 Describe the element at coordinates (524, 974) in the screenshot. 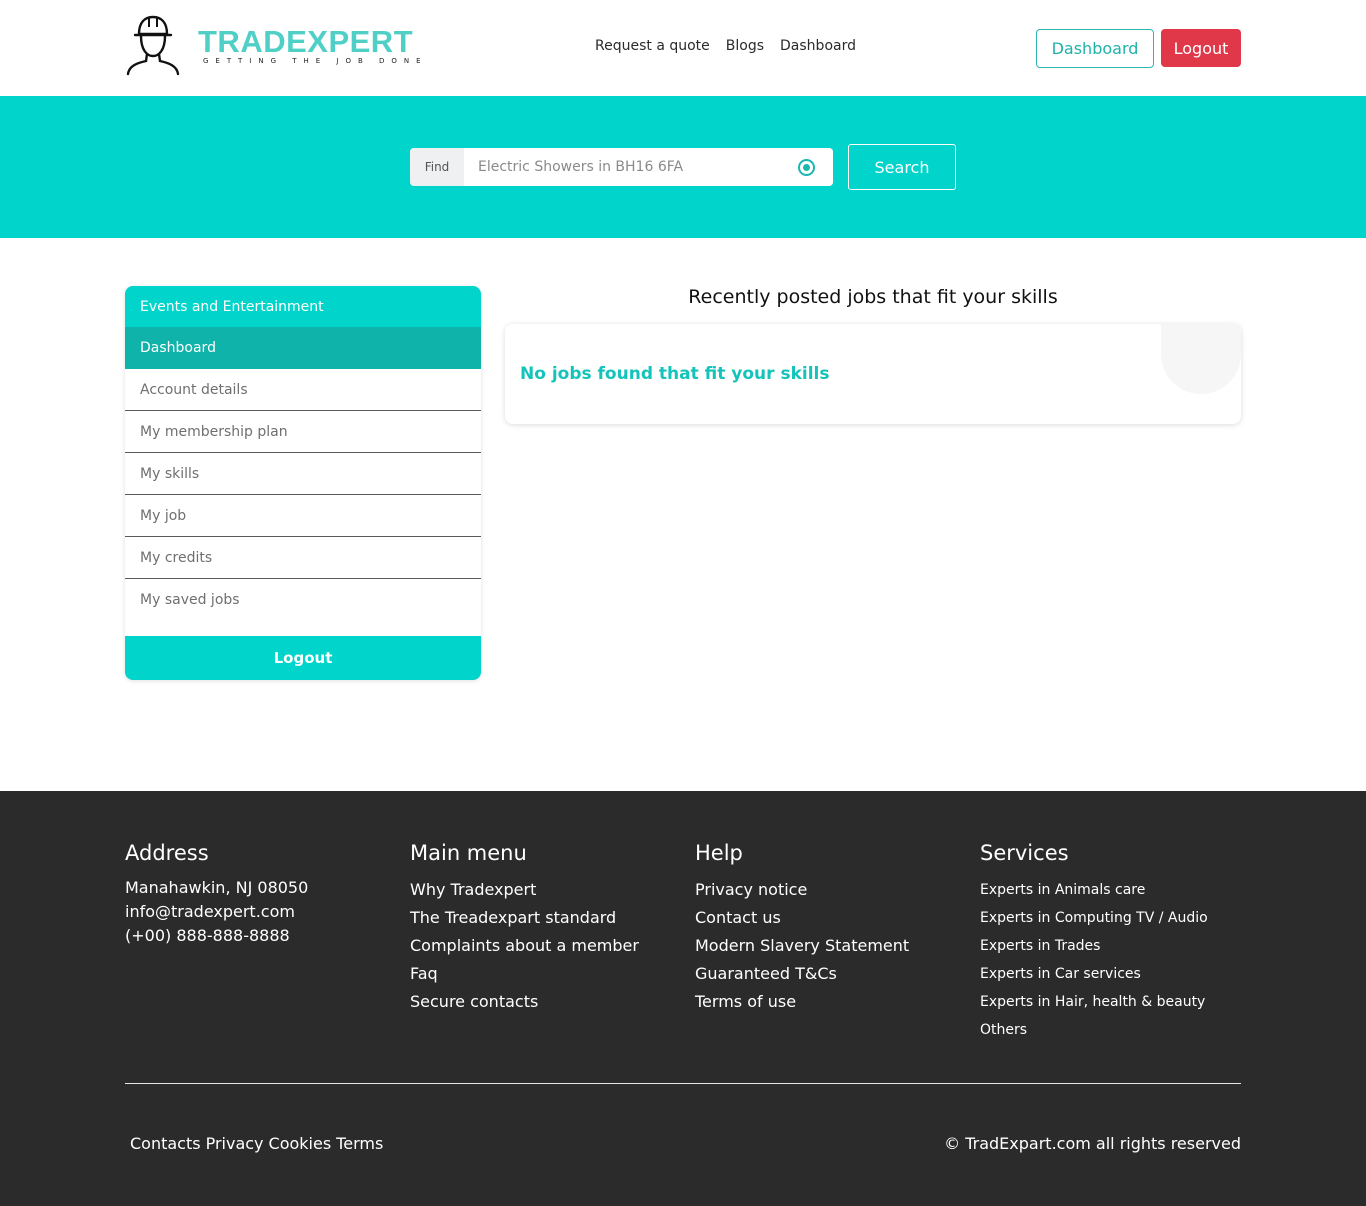

I see `footer-link-faq: Faq` at that location.